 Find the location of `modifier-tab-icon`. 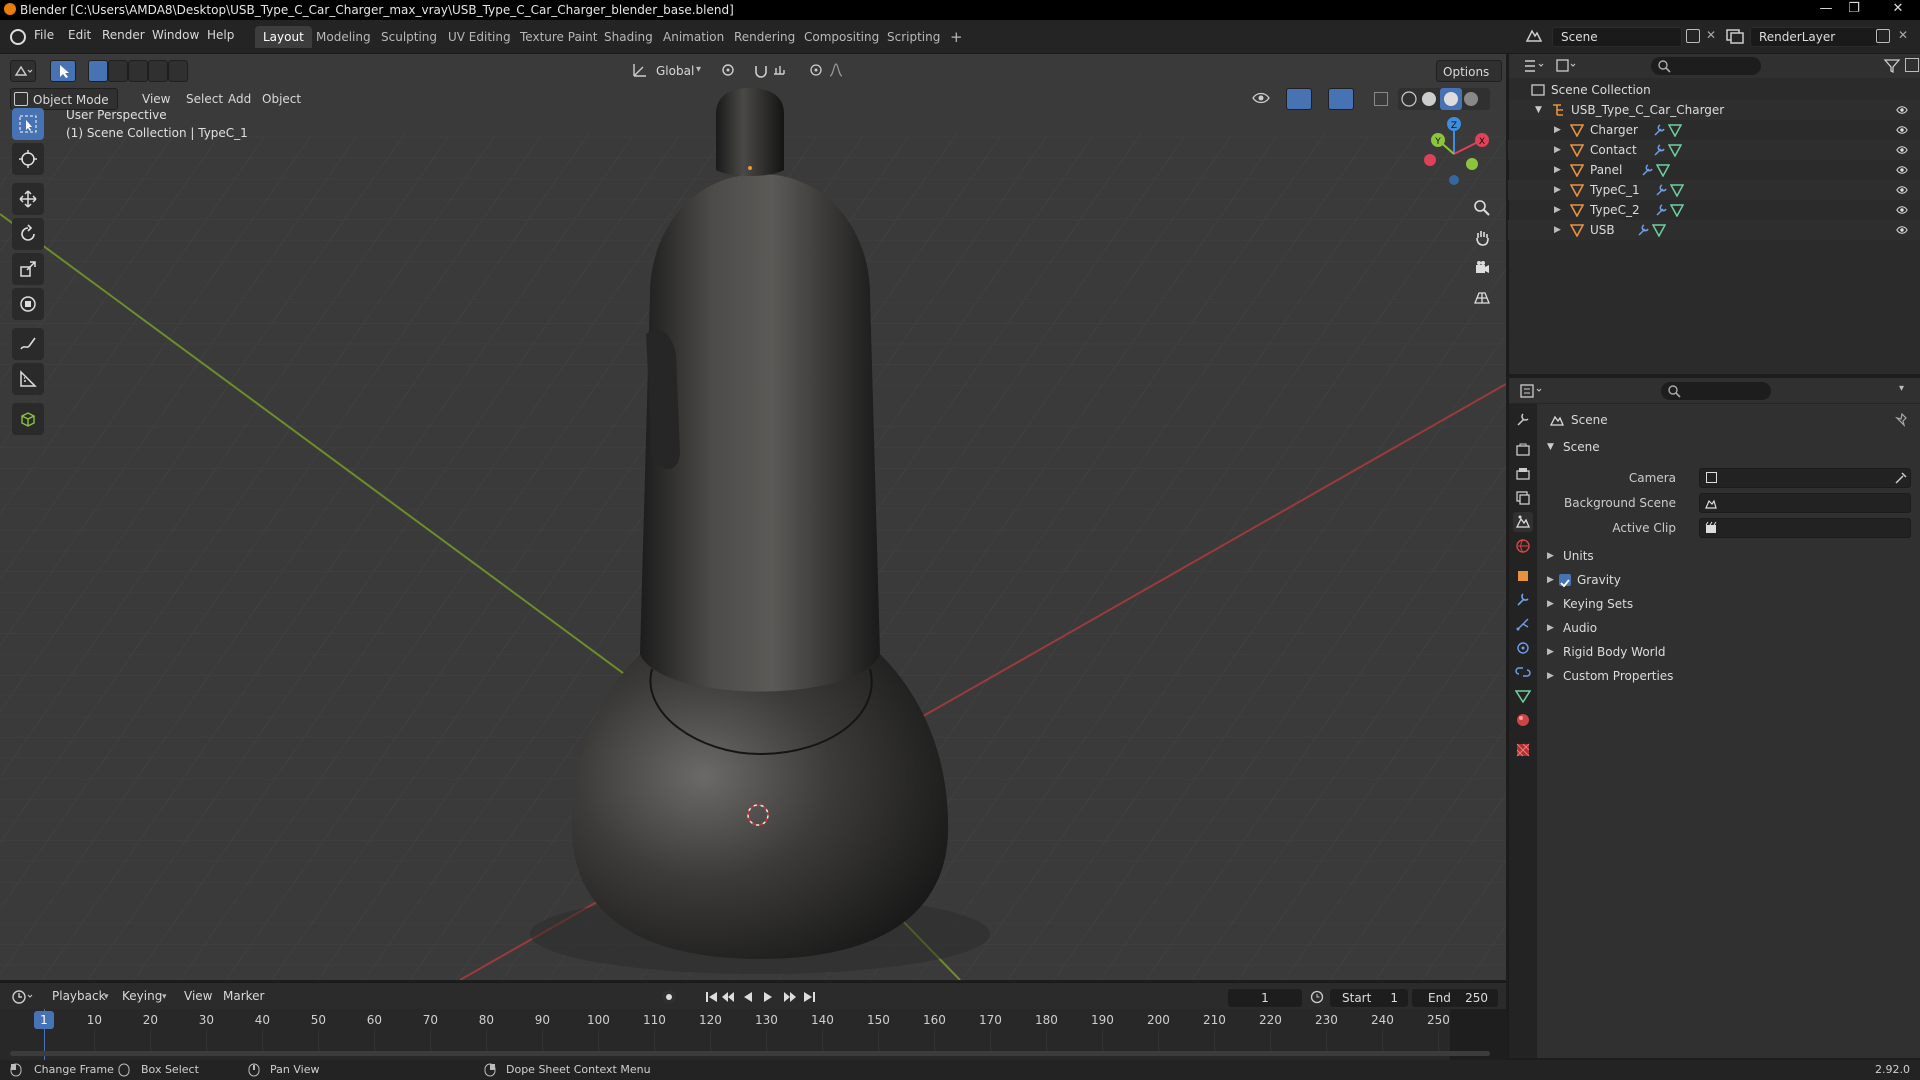

modifier-tab-icon is located at coordinates (1523, 600).